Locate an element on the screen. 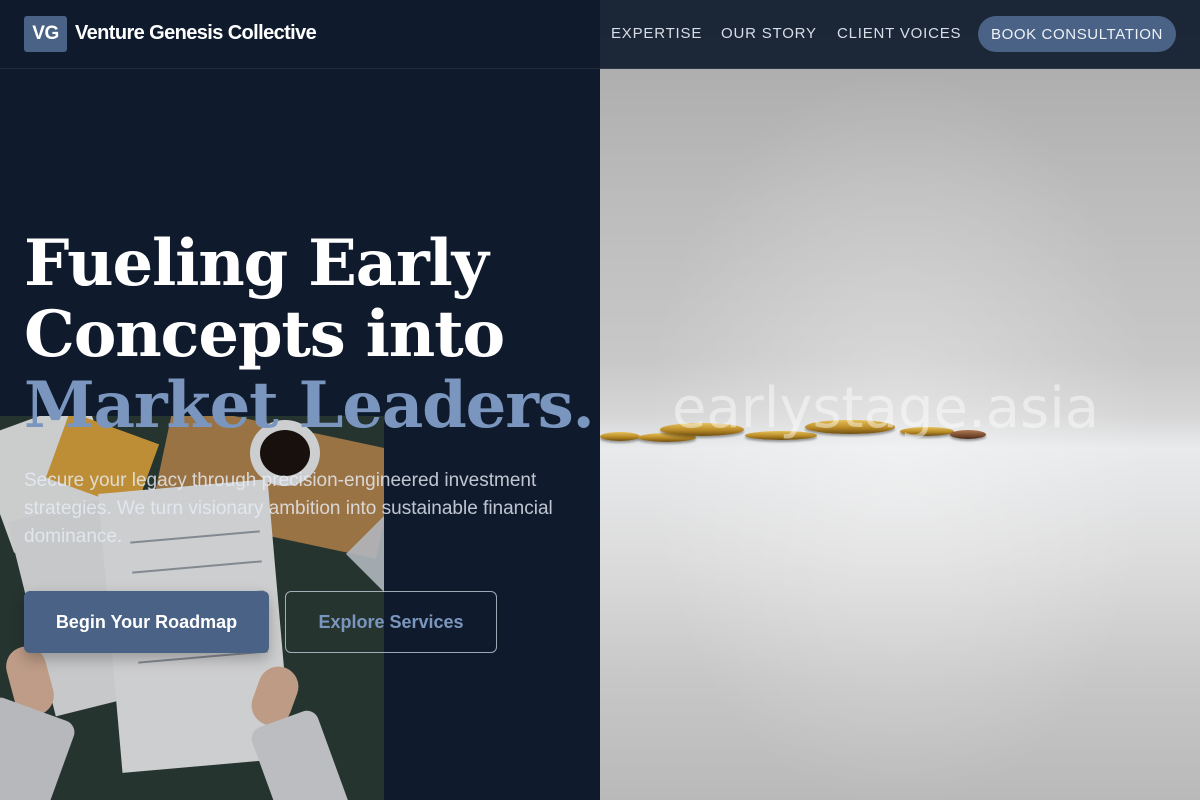 The width and height of the screenshot is (1200, 800). hero-title-accent: Market Leaders. is located at coordinates (309, 405).